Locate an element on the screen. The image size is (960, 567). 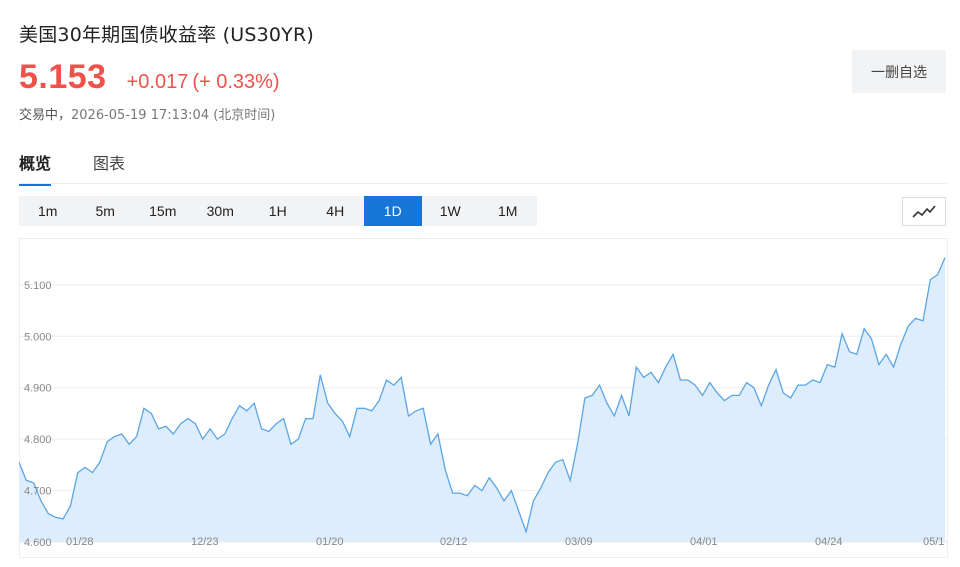
tab-overview: 概览 is located at coordinates (35, 168).